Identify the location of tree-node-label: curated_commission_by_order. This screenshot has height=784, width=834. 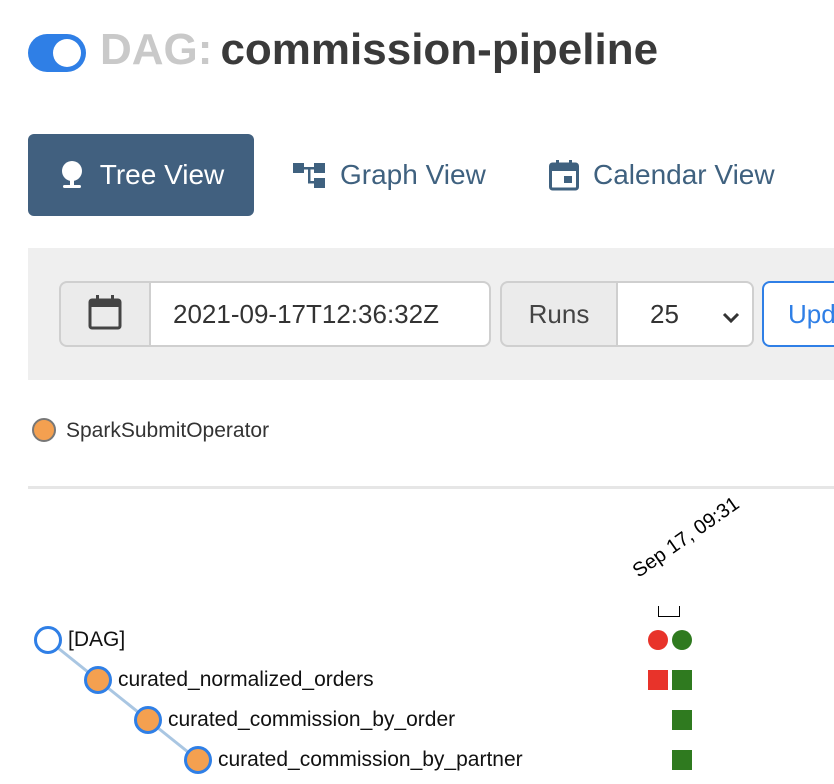
(311, 720).